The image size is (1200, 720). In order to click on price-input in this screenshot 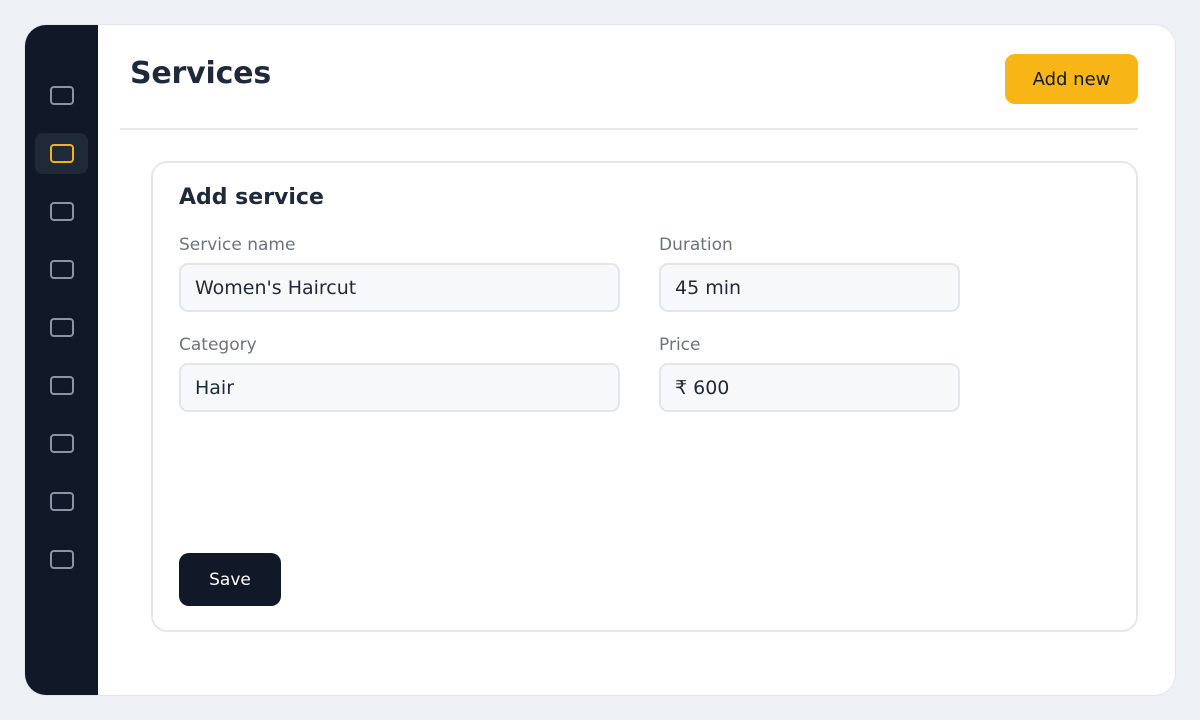, I will do `click(809, 387)`.